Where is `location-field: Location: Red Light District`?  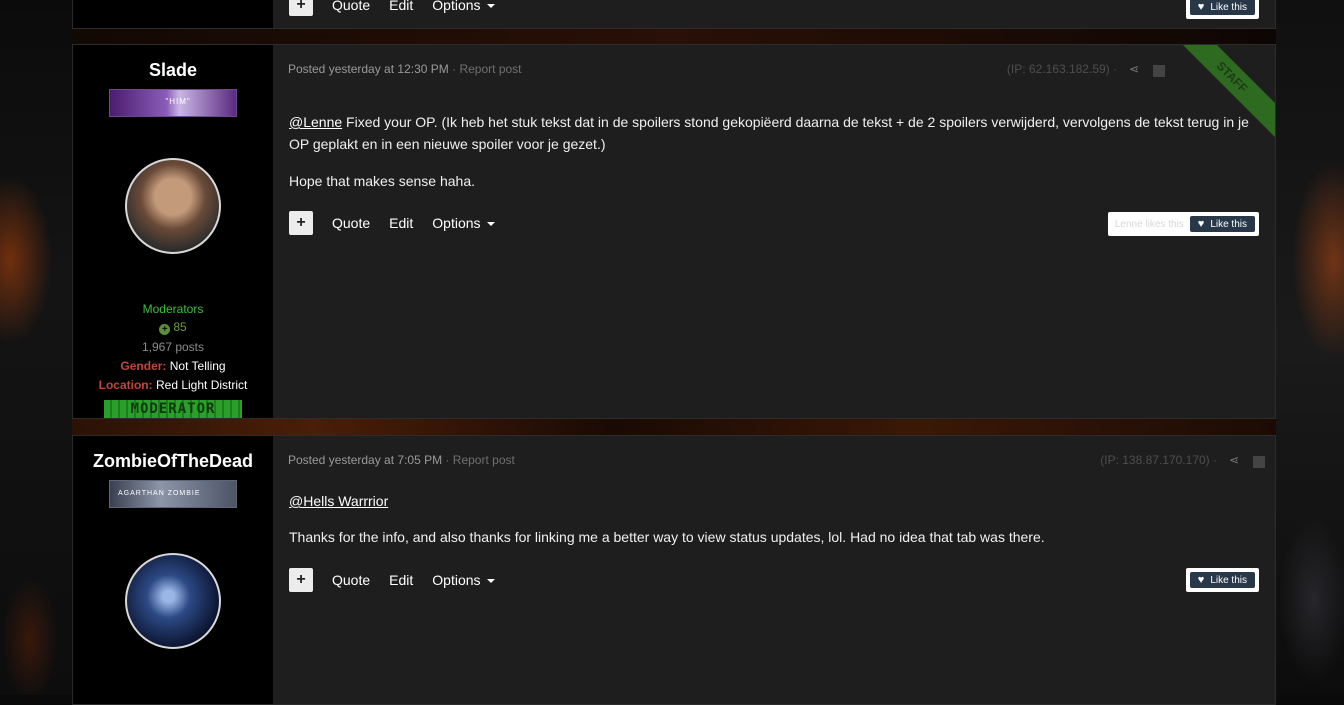
location-field: Location: Red Light District is located at coordinates (173, 385).